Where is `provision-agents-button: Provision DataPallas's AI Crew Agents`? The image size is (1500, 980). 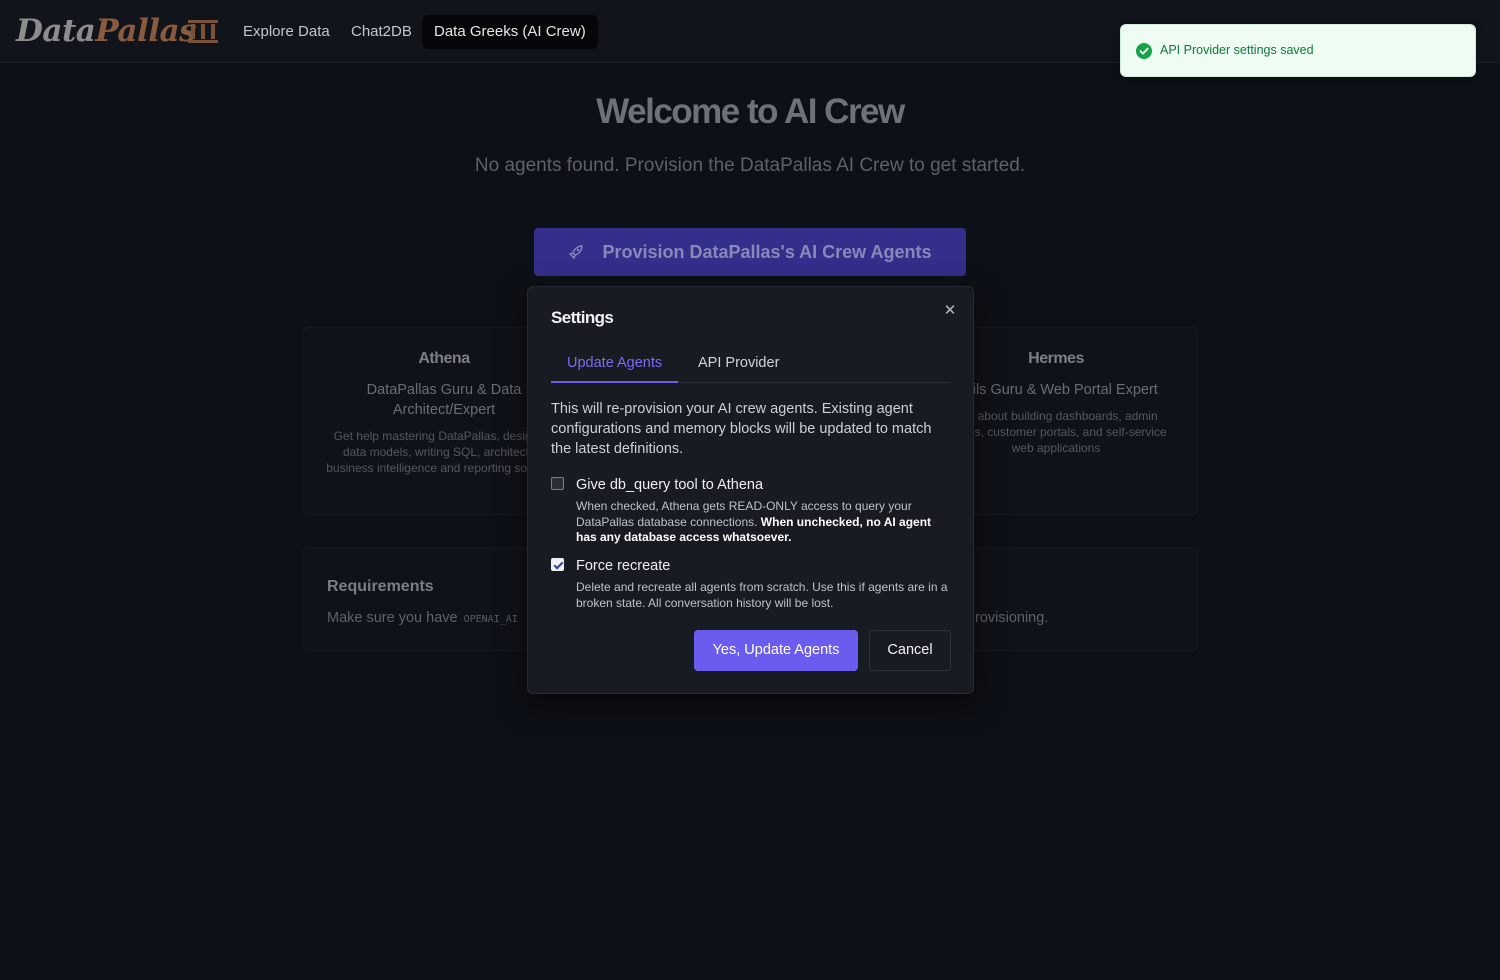
provision-agents-button: Provision DataPallas's AI Crew Agents is located at coordinates (750, 252).